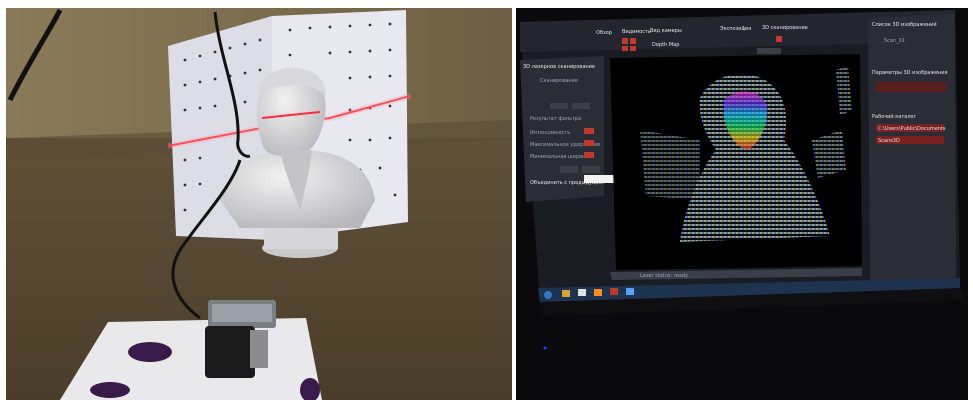 The image size is (973, 400). Describe the element at coordinates (666, 31) in the screenshot. I see `toolbar-group3-label: Вид камеры` at that location.